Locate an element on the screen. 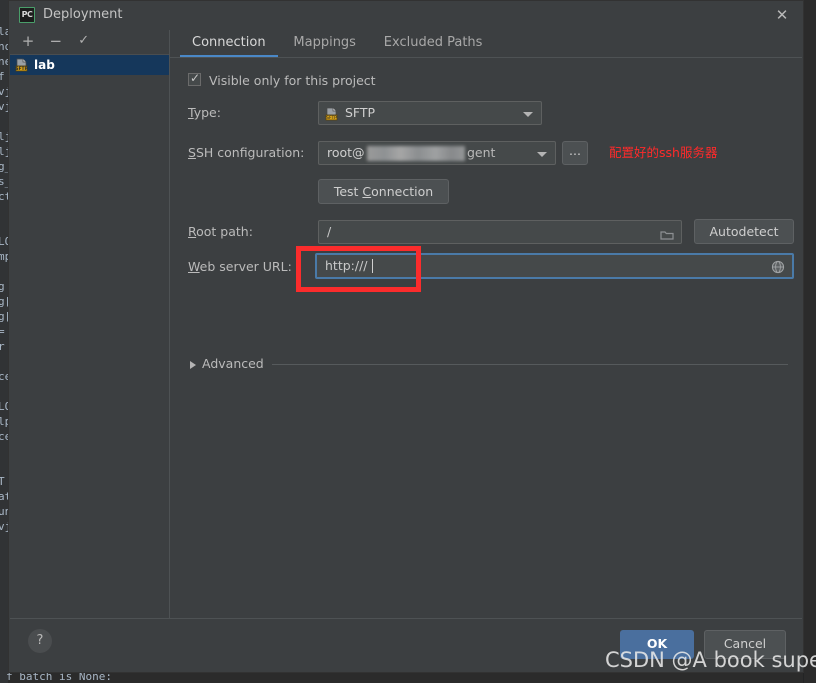 The image size is (816, 683). chevron-right-icon is located at coordinates (193, 365).